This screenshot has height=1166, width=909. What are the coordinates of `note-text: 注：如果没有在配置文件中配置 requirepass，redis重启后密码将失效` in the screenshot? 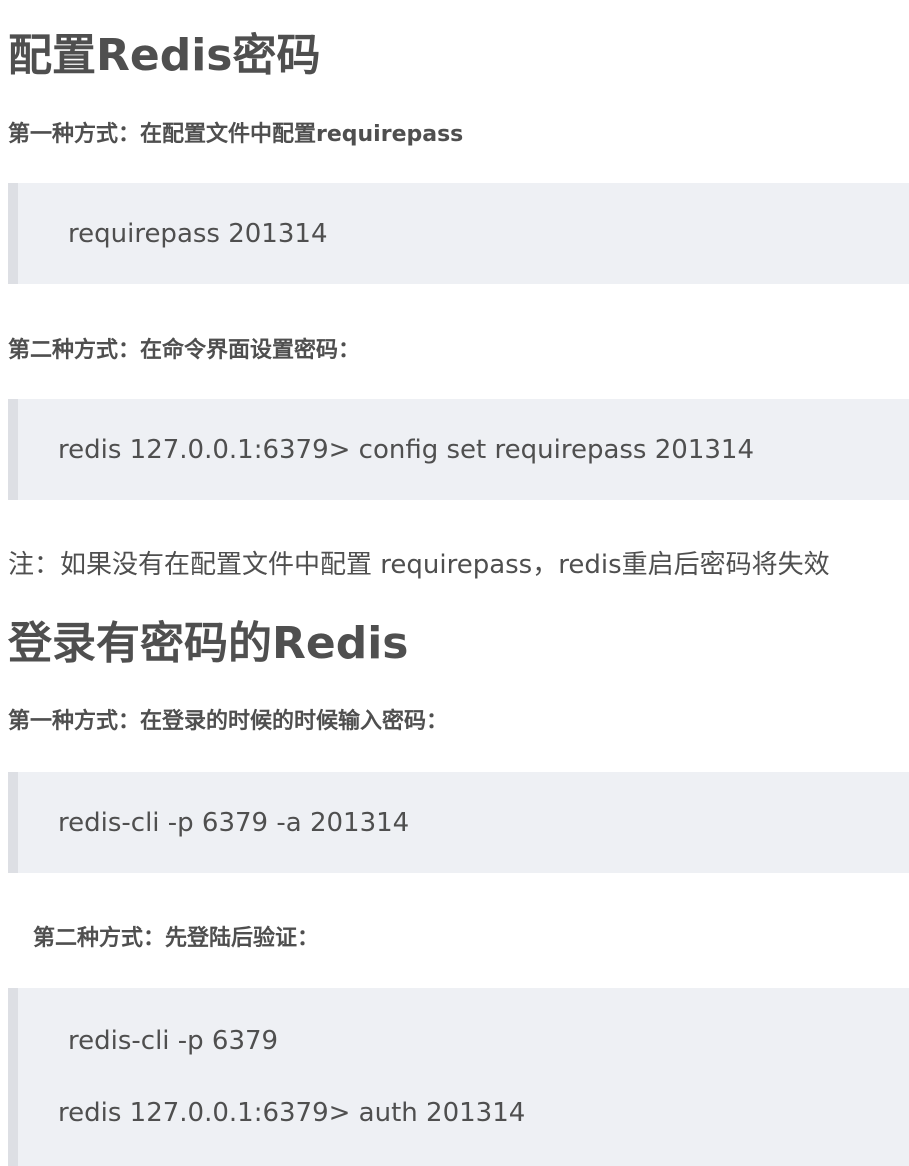 It's located at (419, 565).